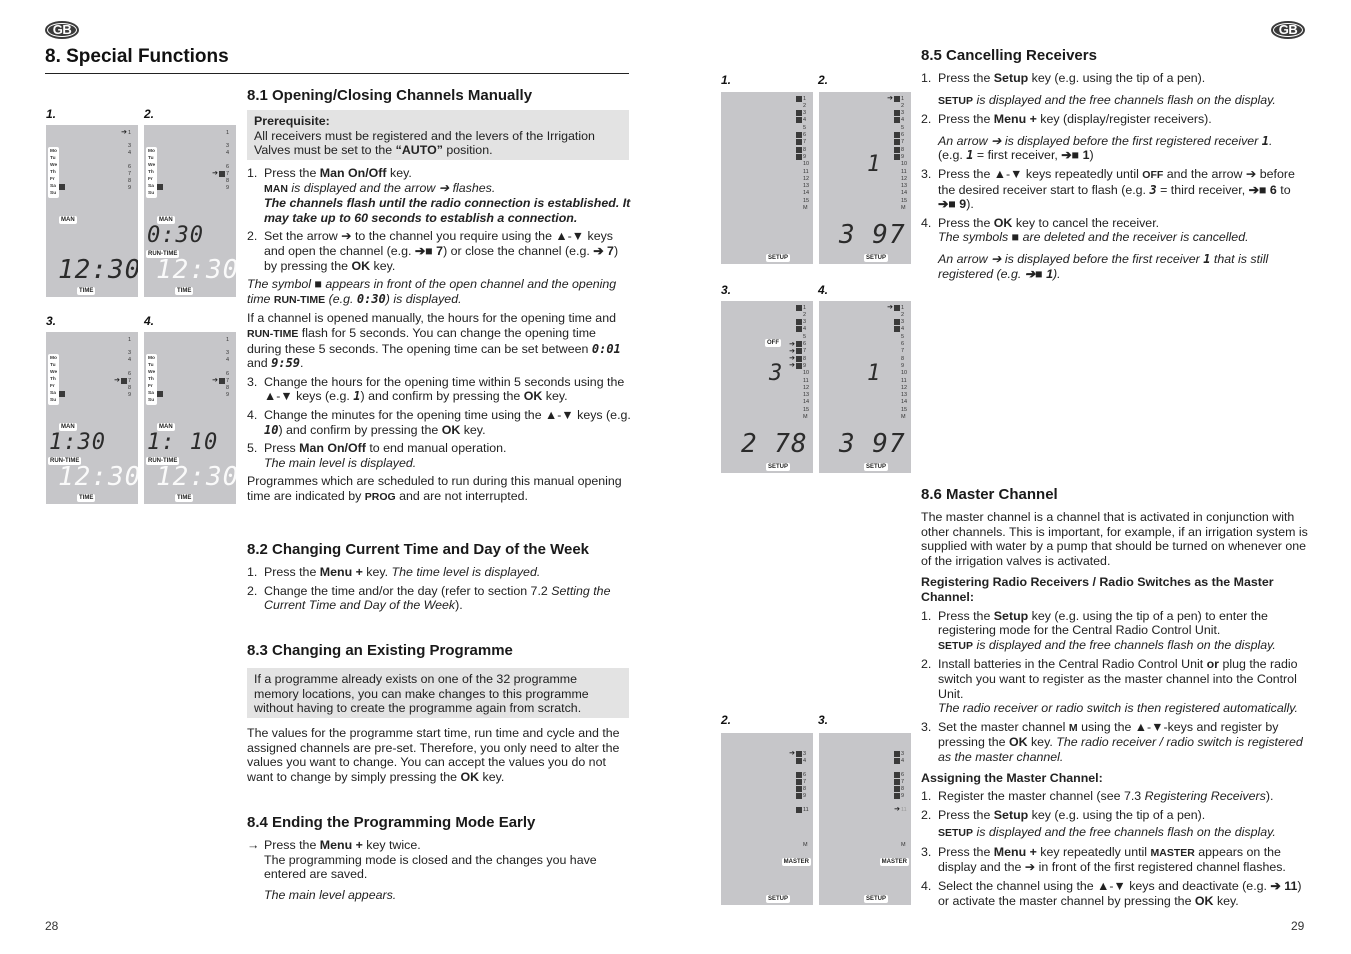  I want to click on weekday-list: Mo Tu We Th Fr Sa Su, so click(54, 379).